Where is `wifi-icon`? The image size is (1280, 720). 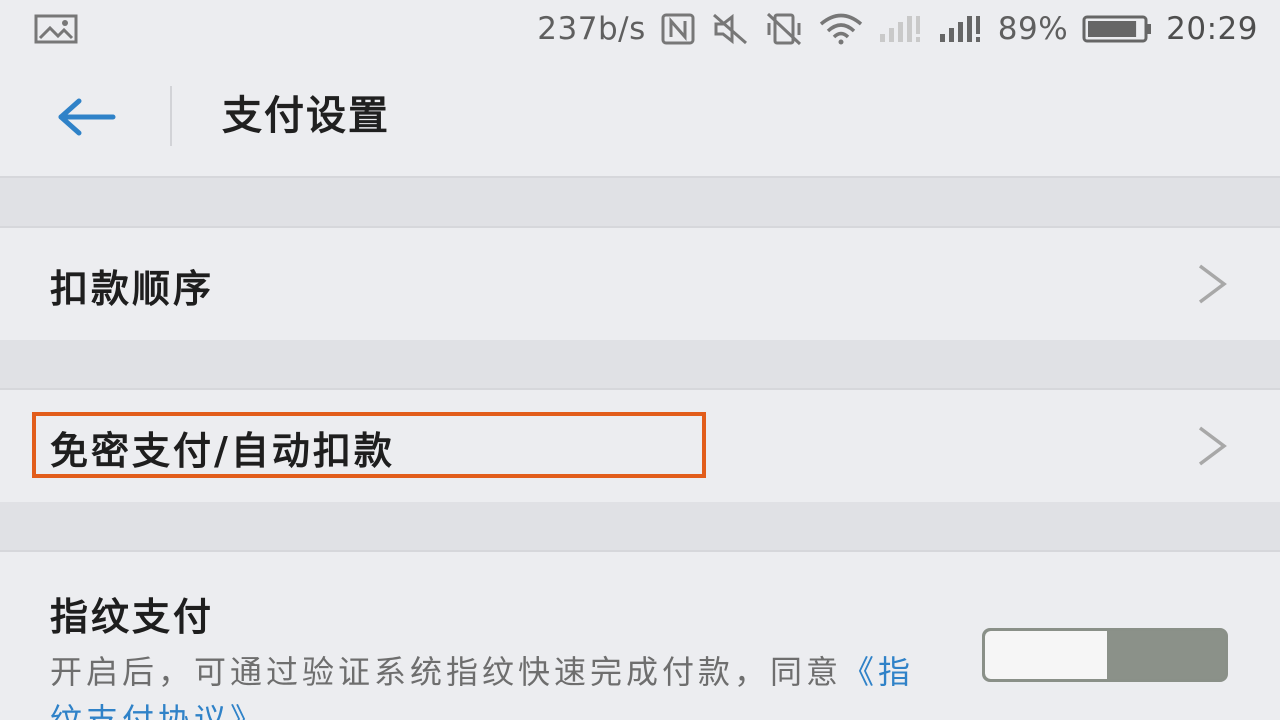 wifi-icon is located at coordinates (840, 29).